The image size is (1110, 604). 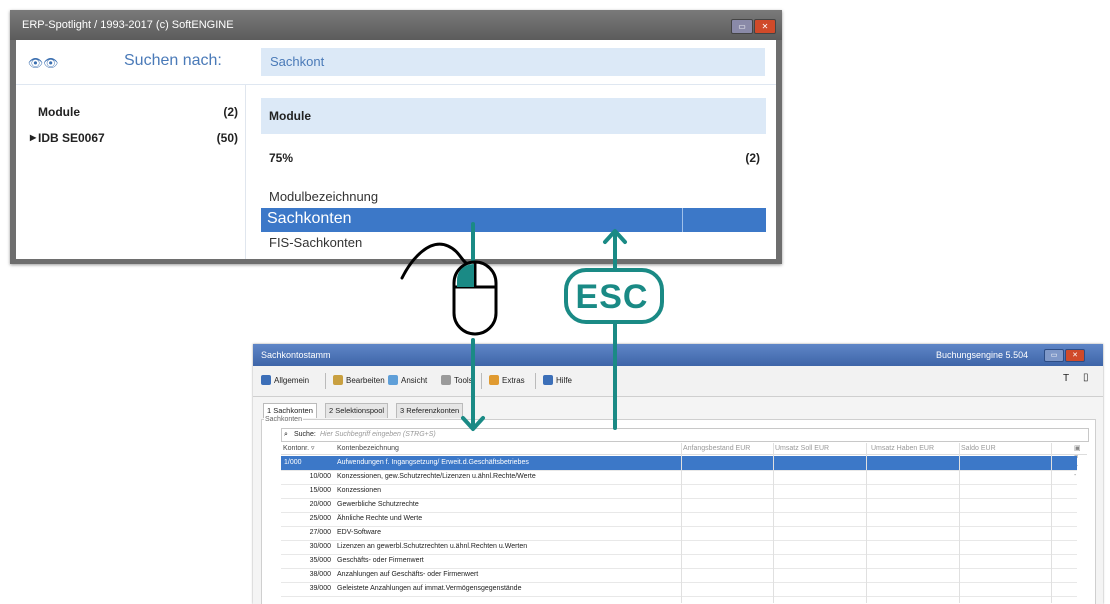 What do you see at coordinates (532, 326) in the screenshot?
I see `annotation-overlay` at bounding box center [532, 326].